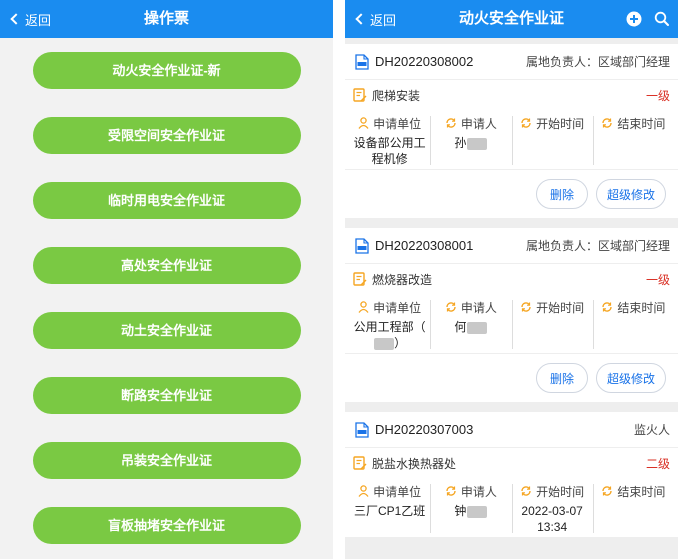 Image resolution: width=678 pixels, height=559 pixels. What do you see at coordinates (166, 460) in the screenshot?
I see `menu-item-lifting: 吊装安全作业证` at bounding box center [166, 460].